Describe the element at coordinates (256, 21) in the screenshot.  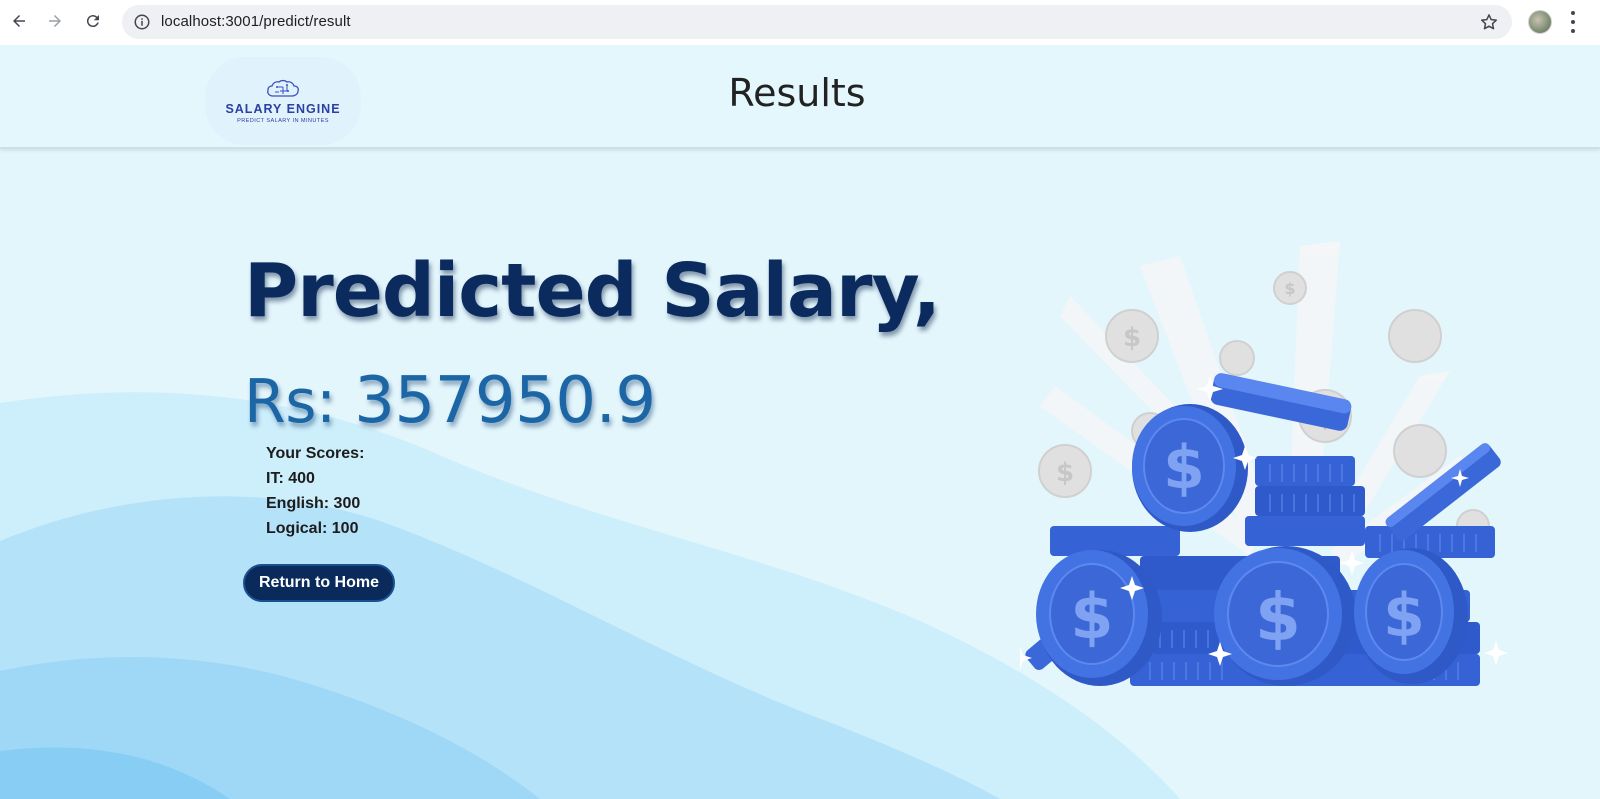
I see `url-text: localhost:3001/predict/result` at that location.